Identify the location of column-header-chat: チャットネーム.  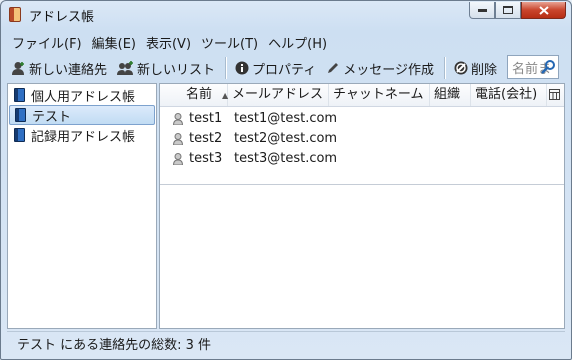
(379, 95).